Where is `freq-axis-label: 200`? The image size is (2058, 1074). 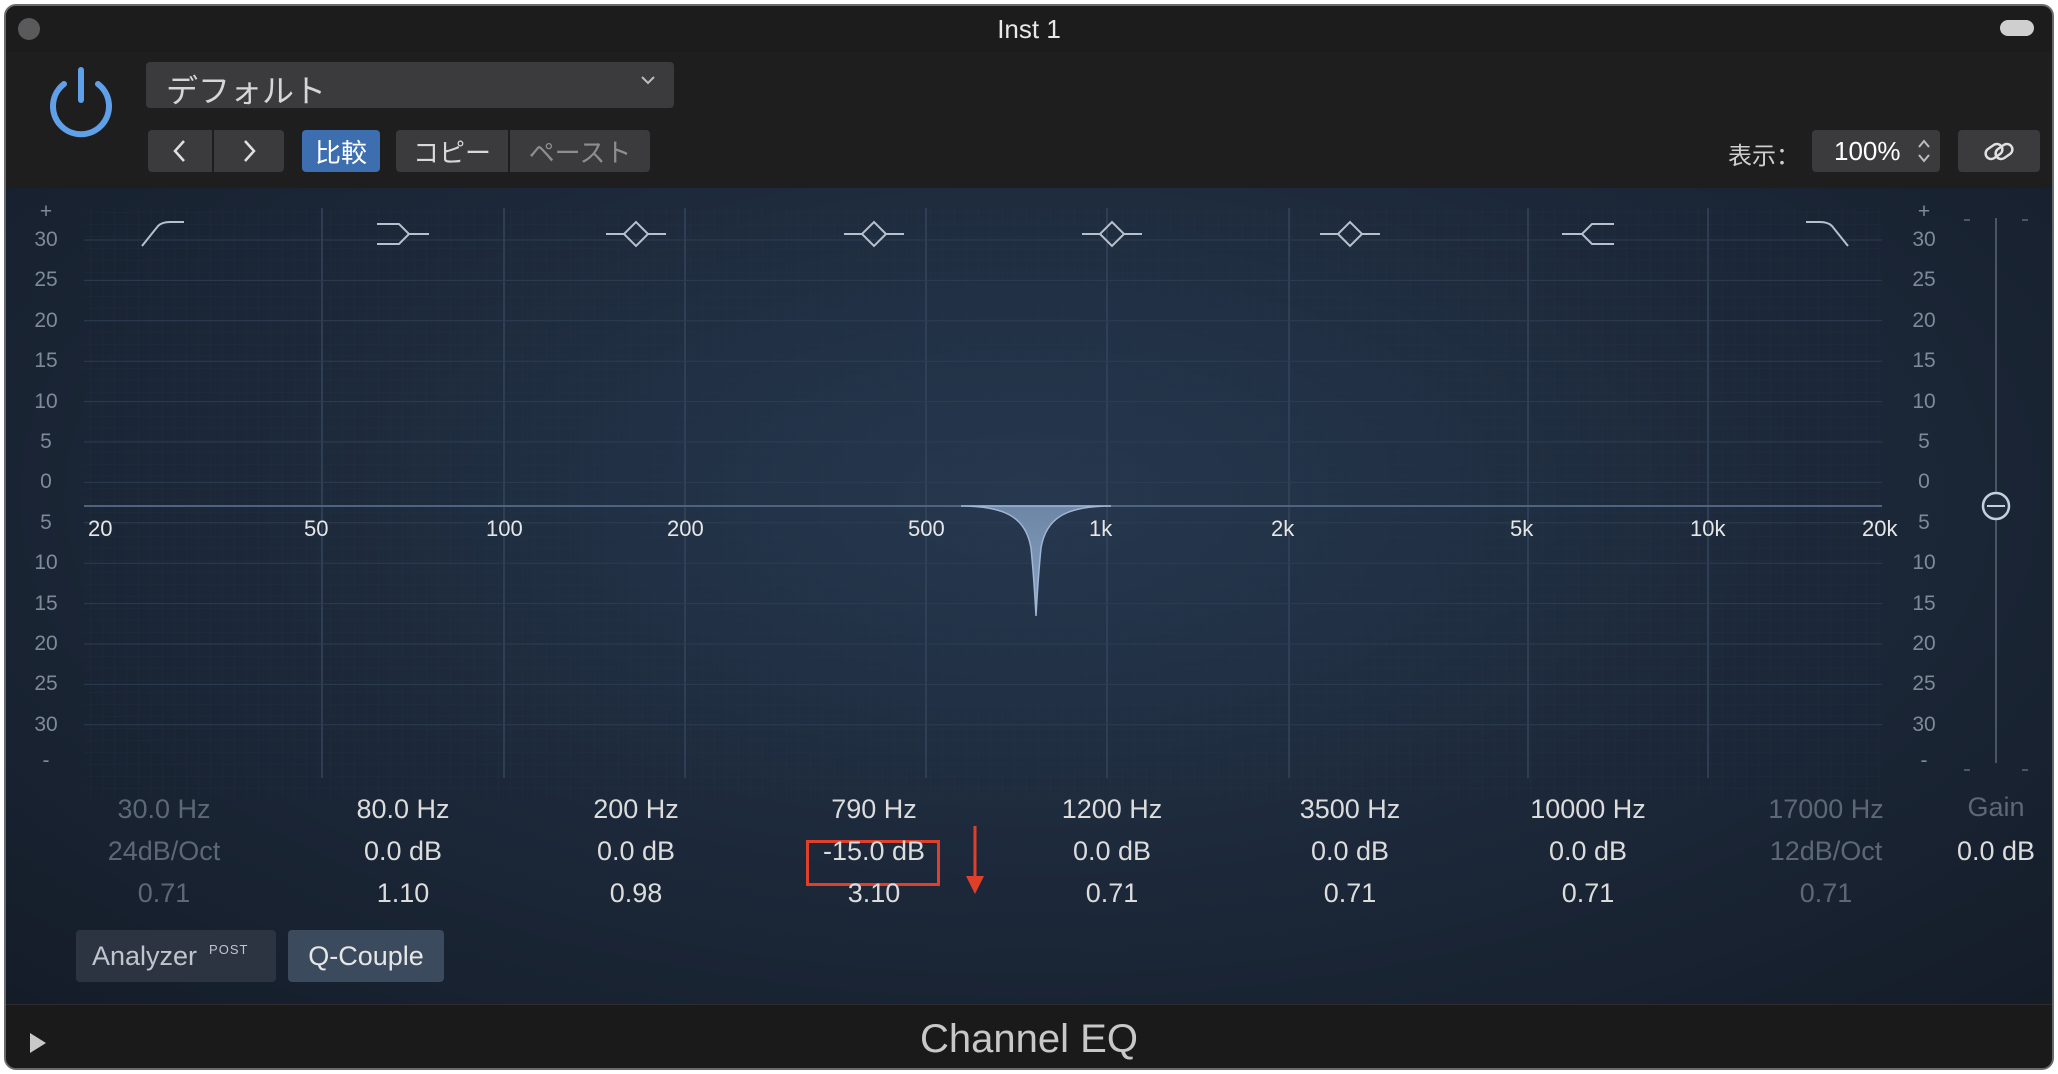 freq-axis-label: 200 is located at coordinates (685, 528).